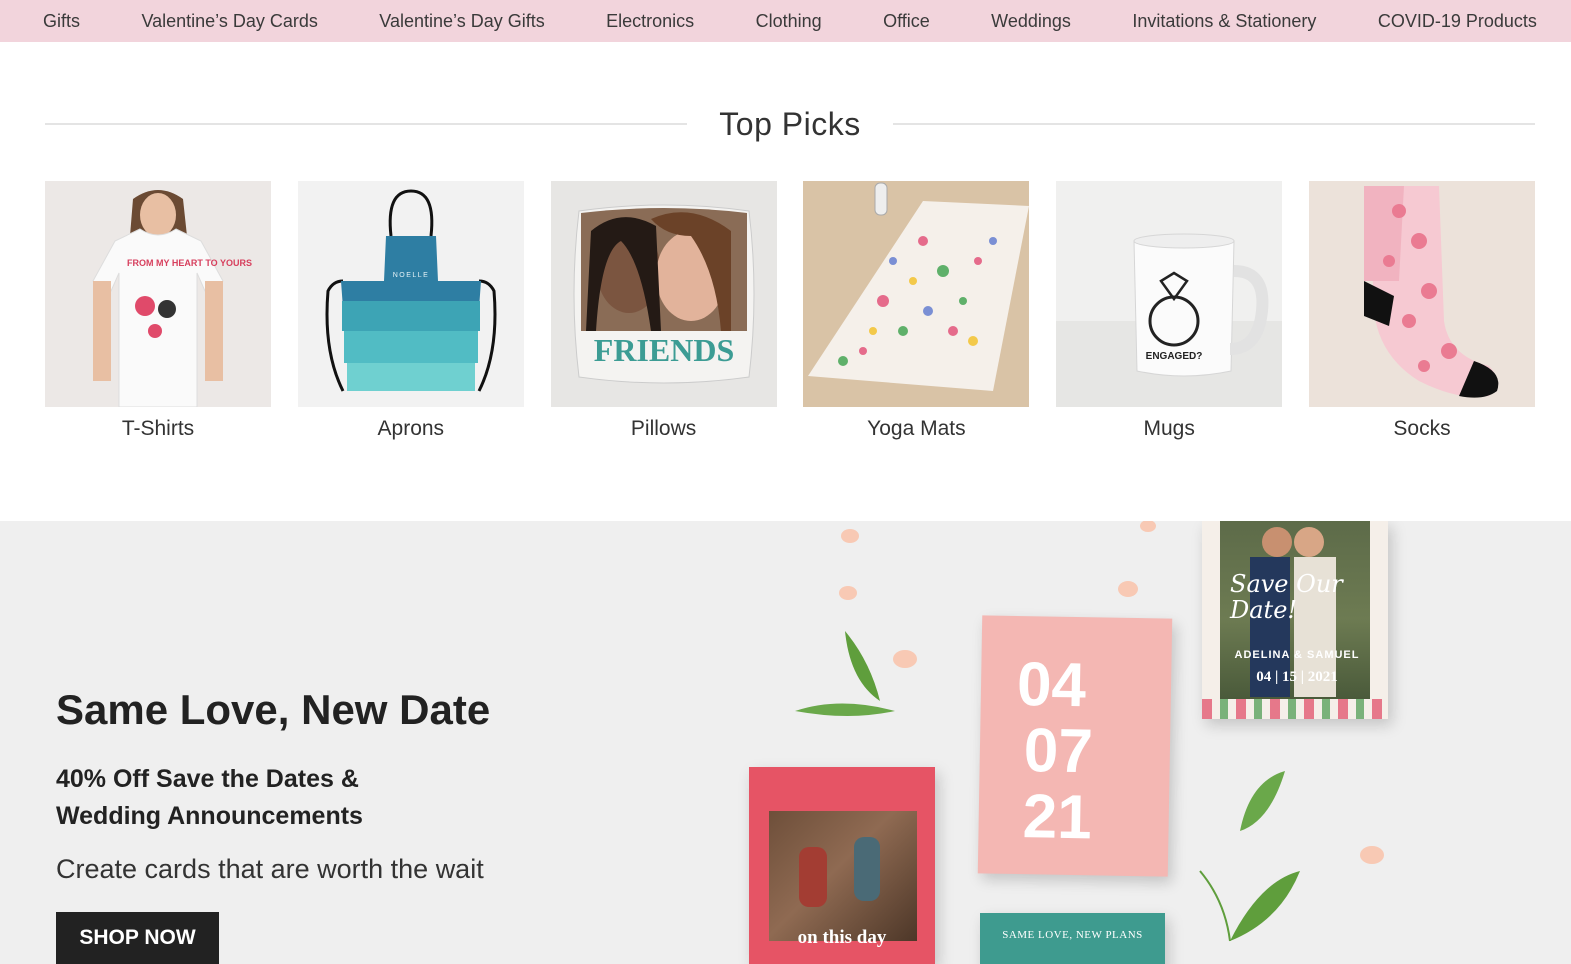 This screenshot has width=1571, height=964. I want to click on on-this-day-card: on this day, so click(842, 865).